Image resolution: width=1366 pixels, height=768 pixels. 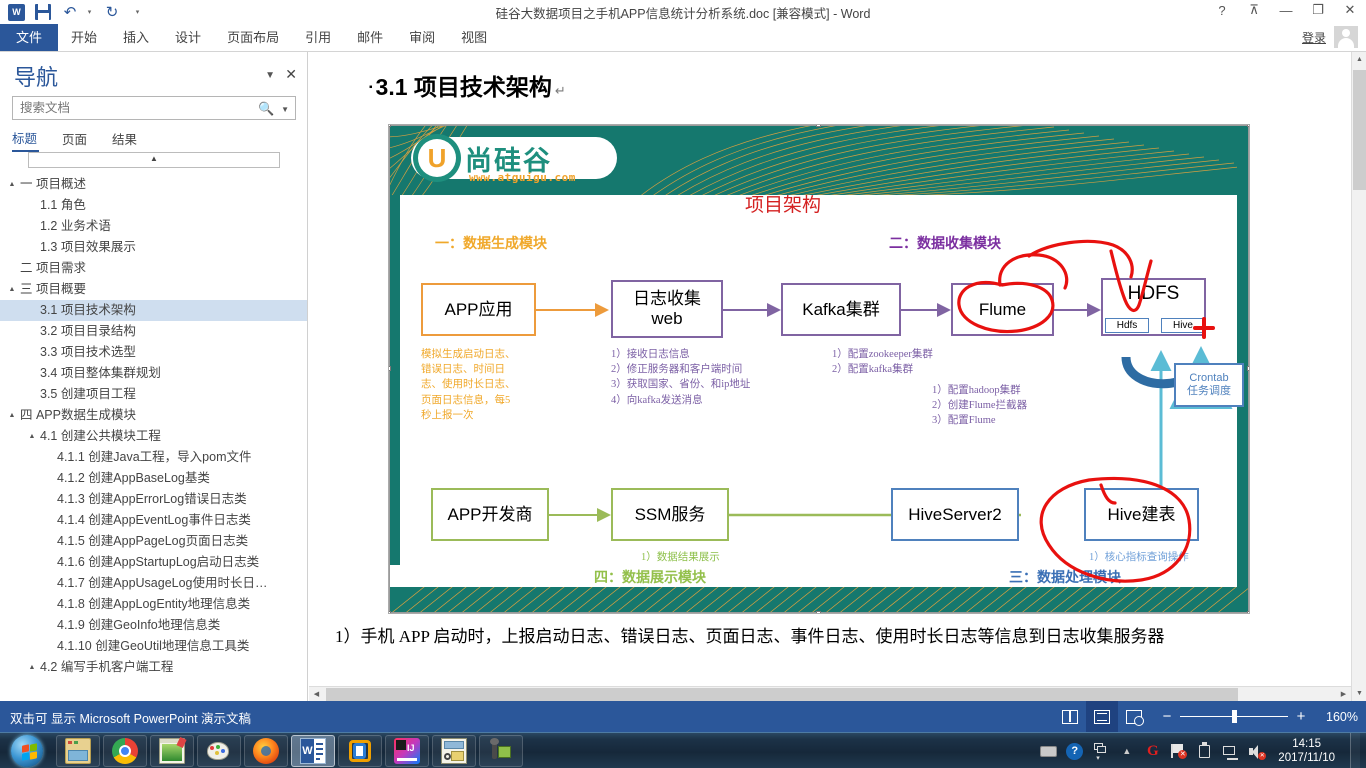 I want to click on nav-item: 3.2 项目目录结构, so click(x=153, y=331).